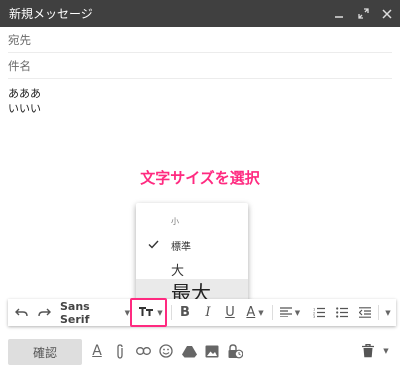 Image resolution: width=400 pixels, height=369 pixels. Describe the element at coordinates (189, 351) in the screenshot. I see `drive-icon` at that location.